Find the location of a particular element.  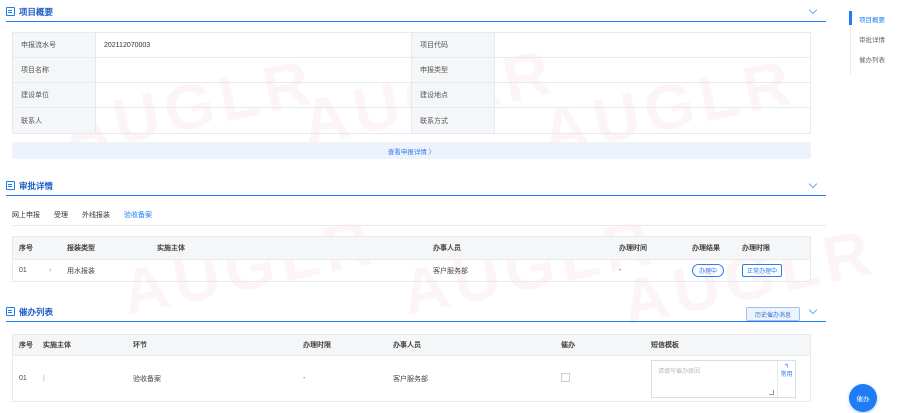

overview-row: 联系人 联系方式 is located at coordinates (411, 120).